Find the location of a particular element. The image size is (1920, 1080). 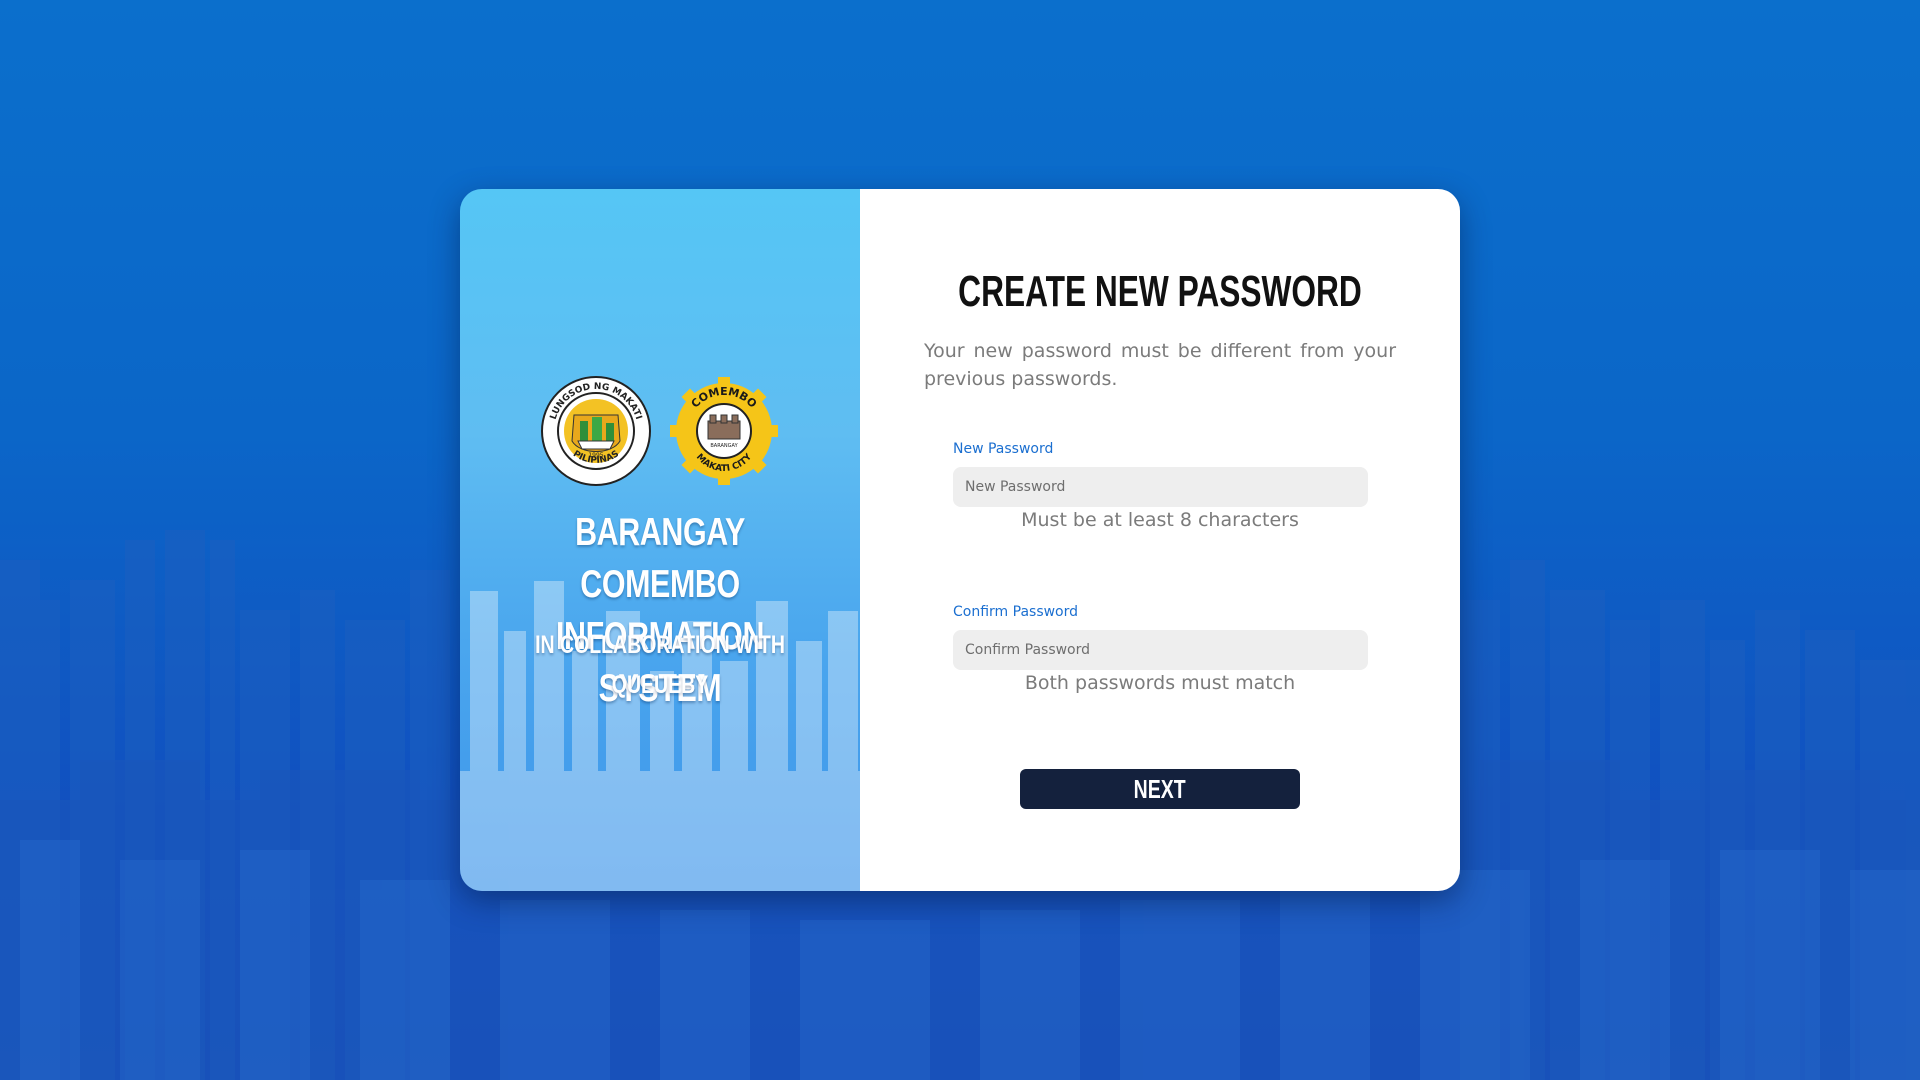

collaboration-line1: IN COLLABORATION WITH is located at coordinates (660, 645).